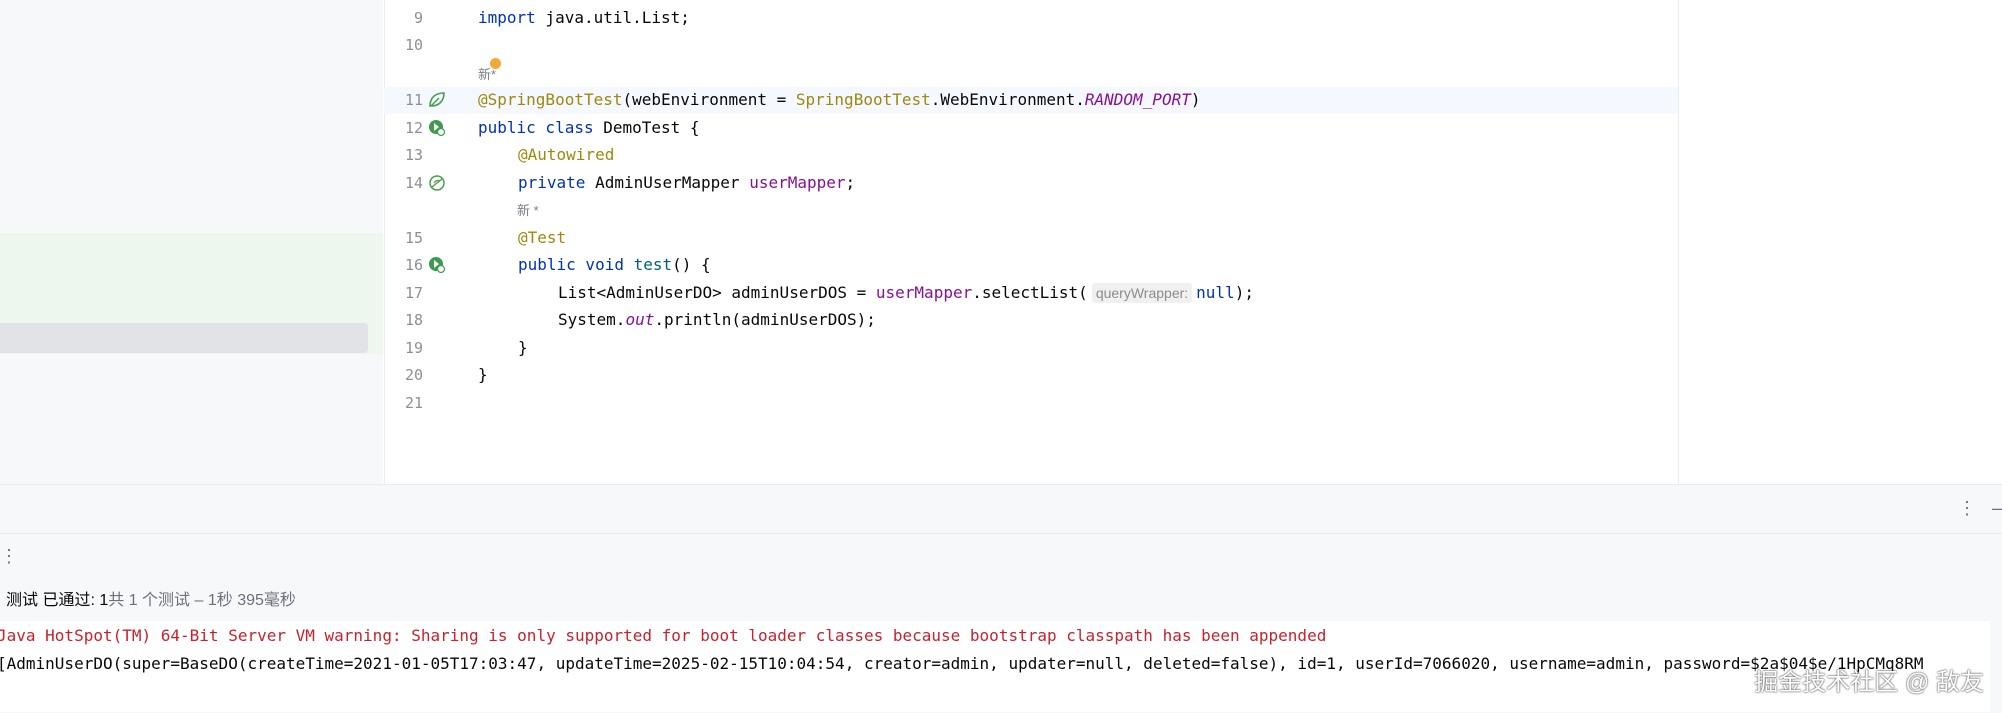 The height and width of the screenshot is (713, 2002). Describe the element at coordinates (413, 100) in the screenshot. I see `line-number: 11` at that location.